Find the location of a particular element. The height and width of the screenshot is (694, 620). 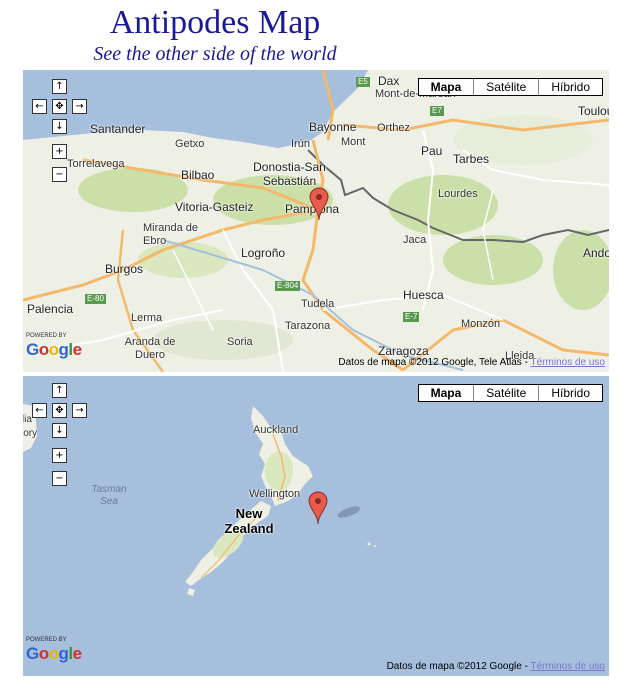

map-label: Getxo is located at coordinates (190, 144).